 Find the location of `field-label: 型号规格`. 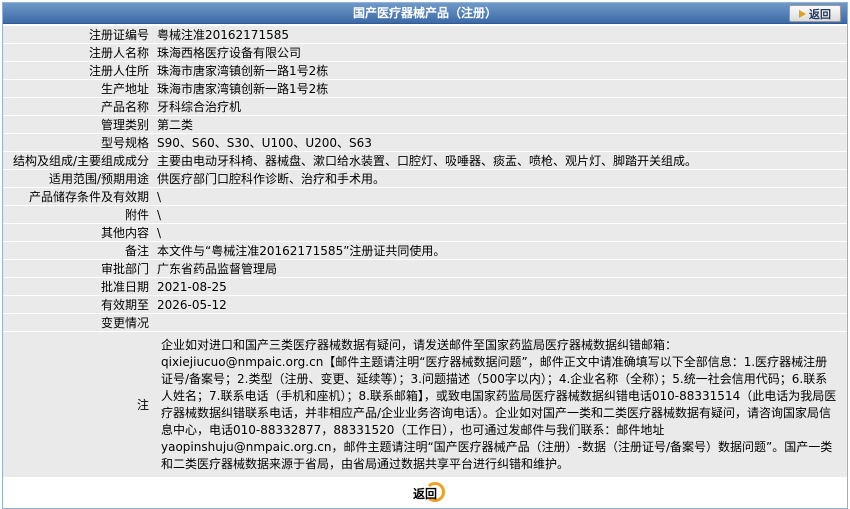

field-label: 型号规格 is located at coordinates (78, 142).